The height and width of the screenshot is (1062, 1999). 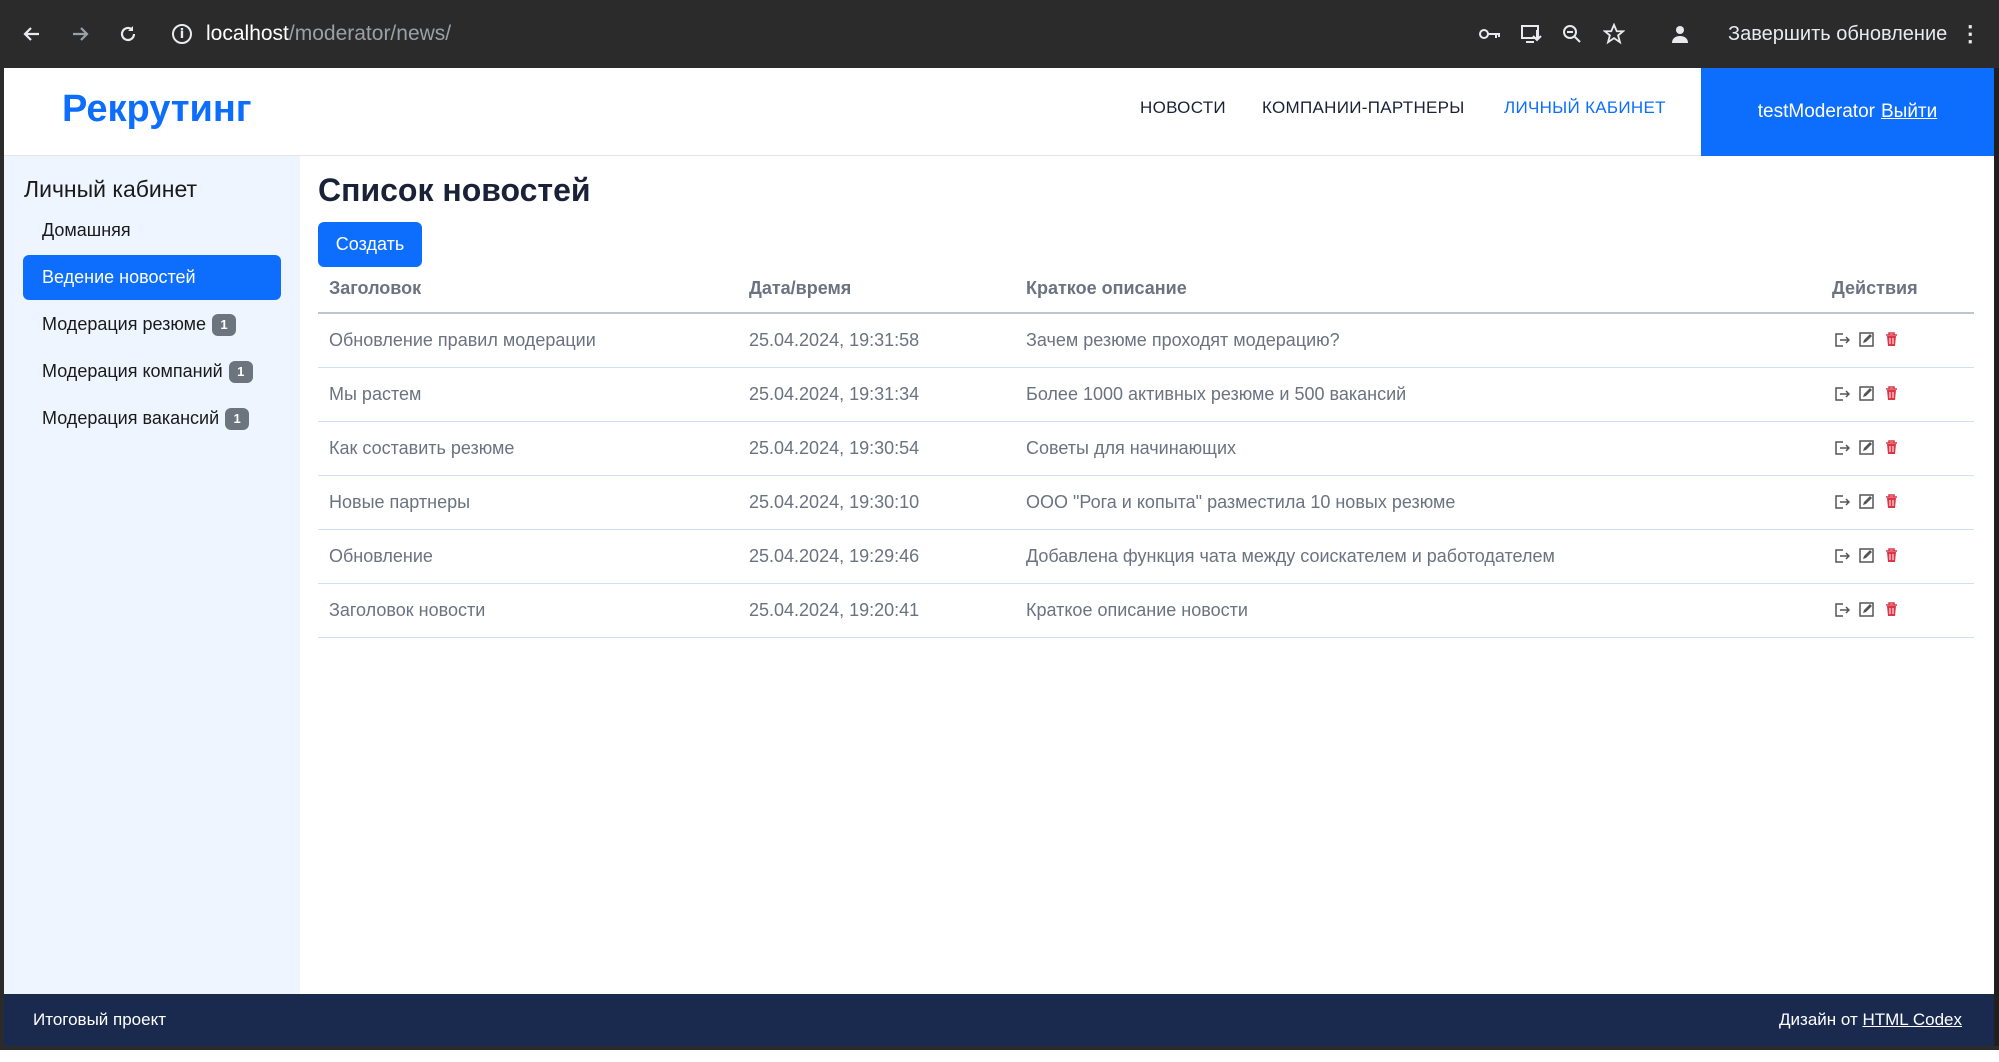 I want to click on logout-link: Выйти, so click(x=1909, y=112).